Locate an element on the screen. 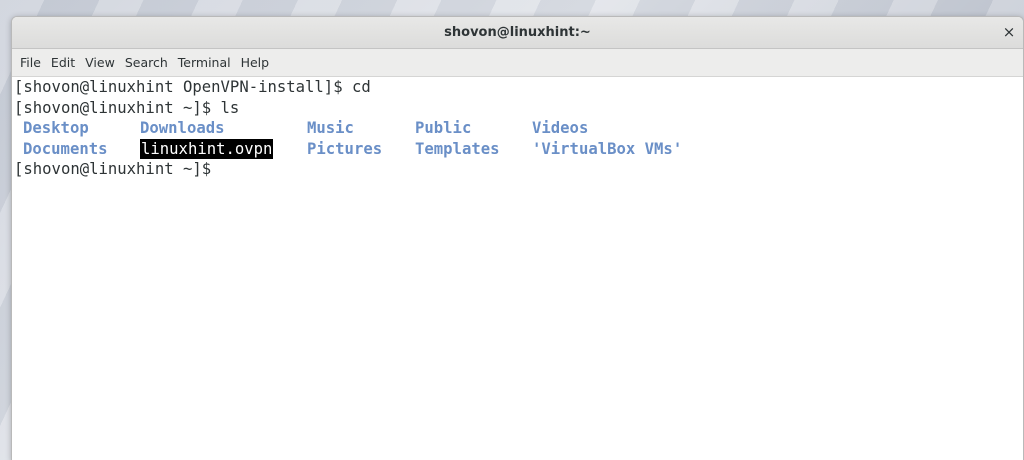  menu-edit: Edit is located at coordinates (63, 62).